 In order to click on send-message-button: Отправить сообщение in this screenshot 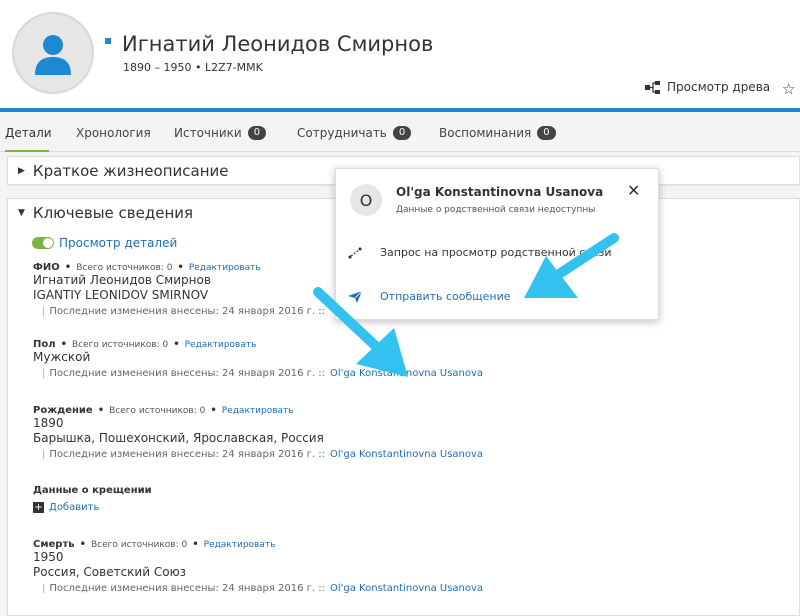, I will do `click(429, 296)`.